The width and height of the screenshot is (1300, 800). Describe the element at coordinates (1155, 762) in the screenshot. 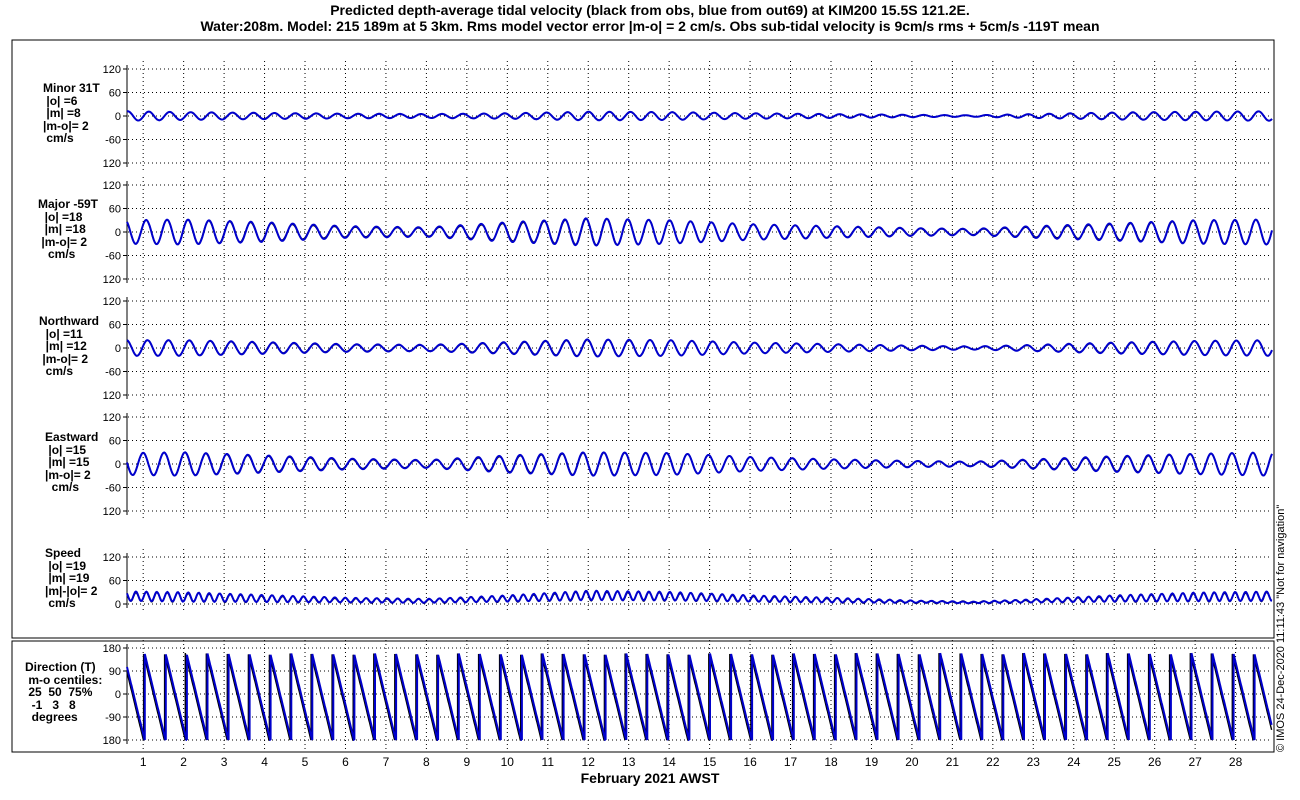

I see `x-tick-label: 26` at that location.